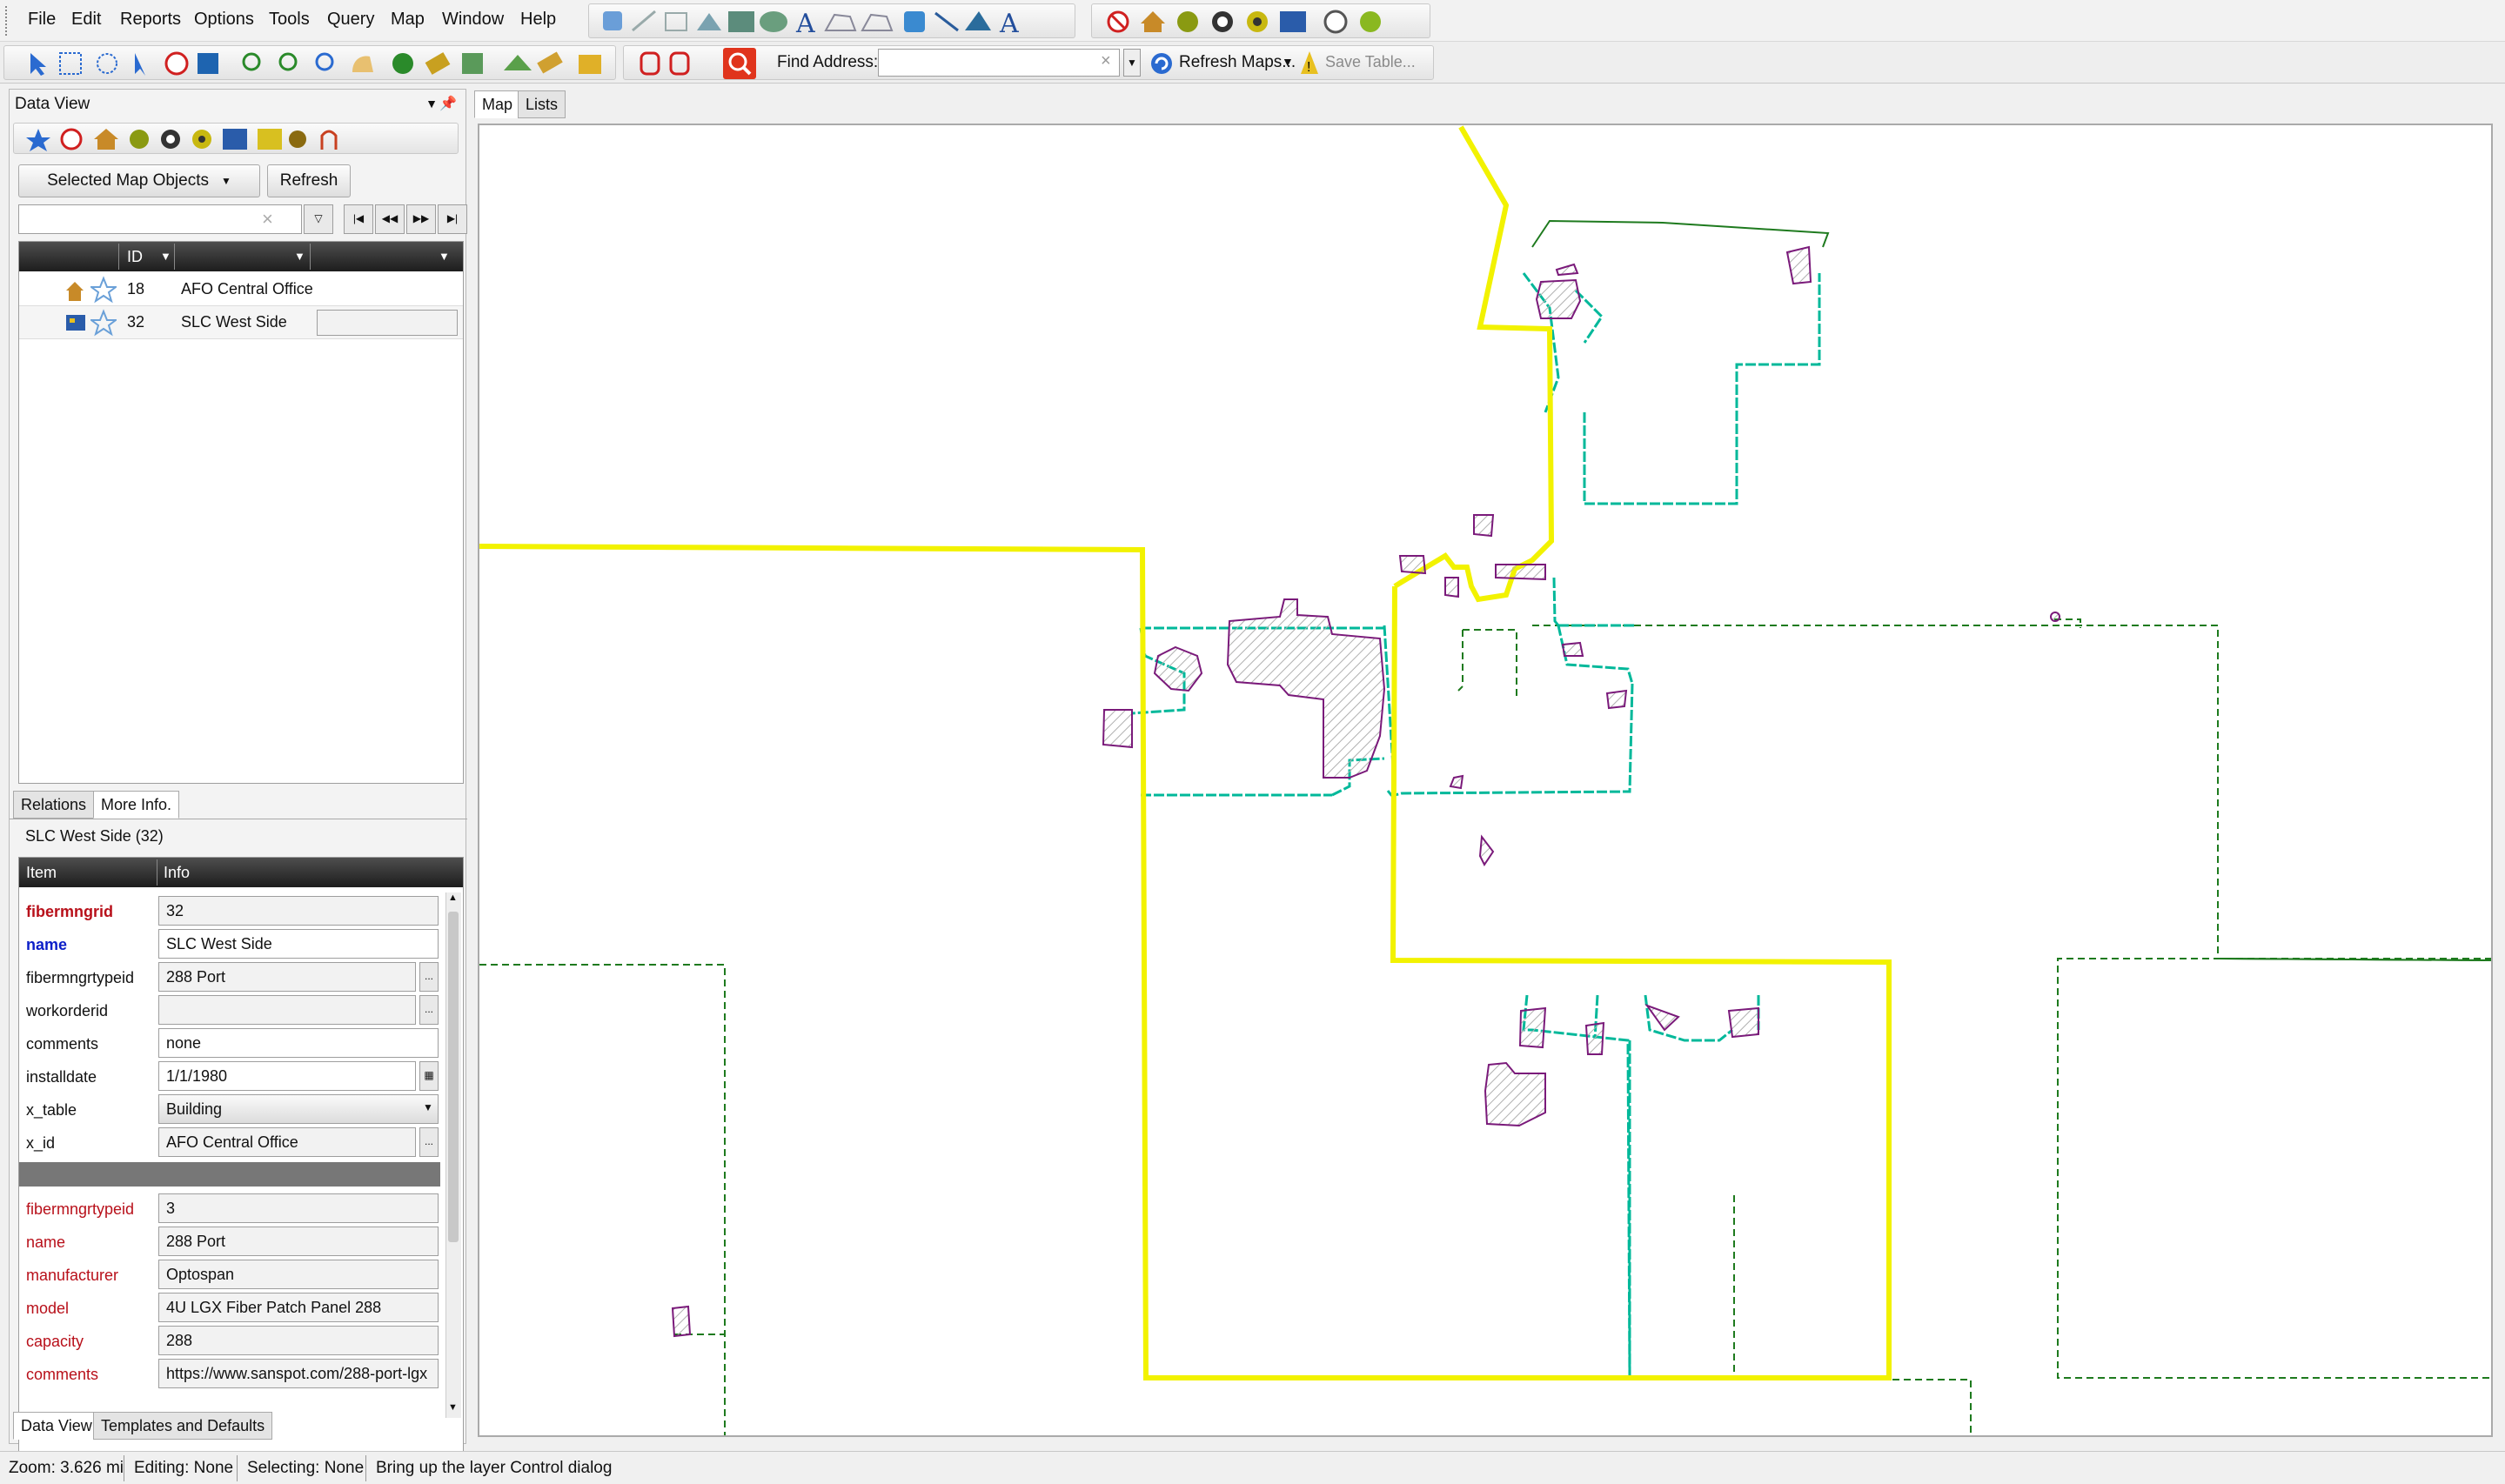 The height and width of the screenshot is (1484, 2505). I want to click on find-address-label: Find Address:, so click(828, 62).